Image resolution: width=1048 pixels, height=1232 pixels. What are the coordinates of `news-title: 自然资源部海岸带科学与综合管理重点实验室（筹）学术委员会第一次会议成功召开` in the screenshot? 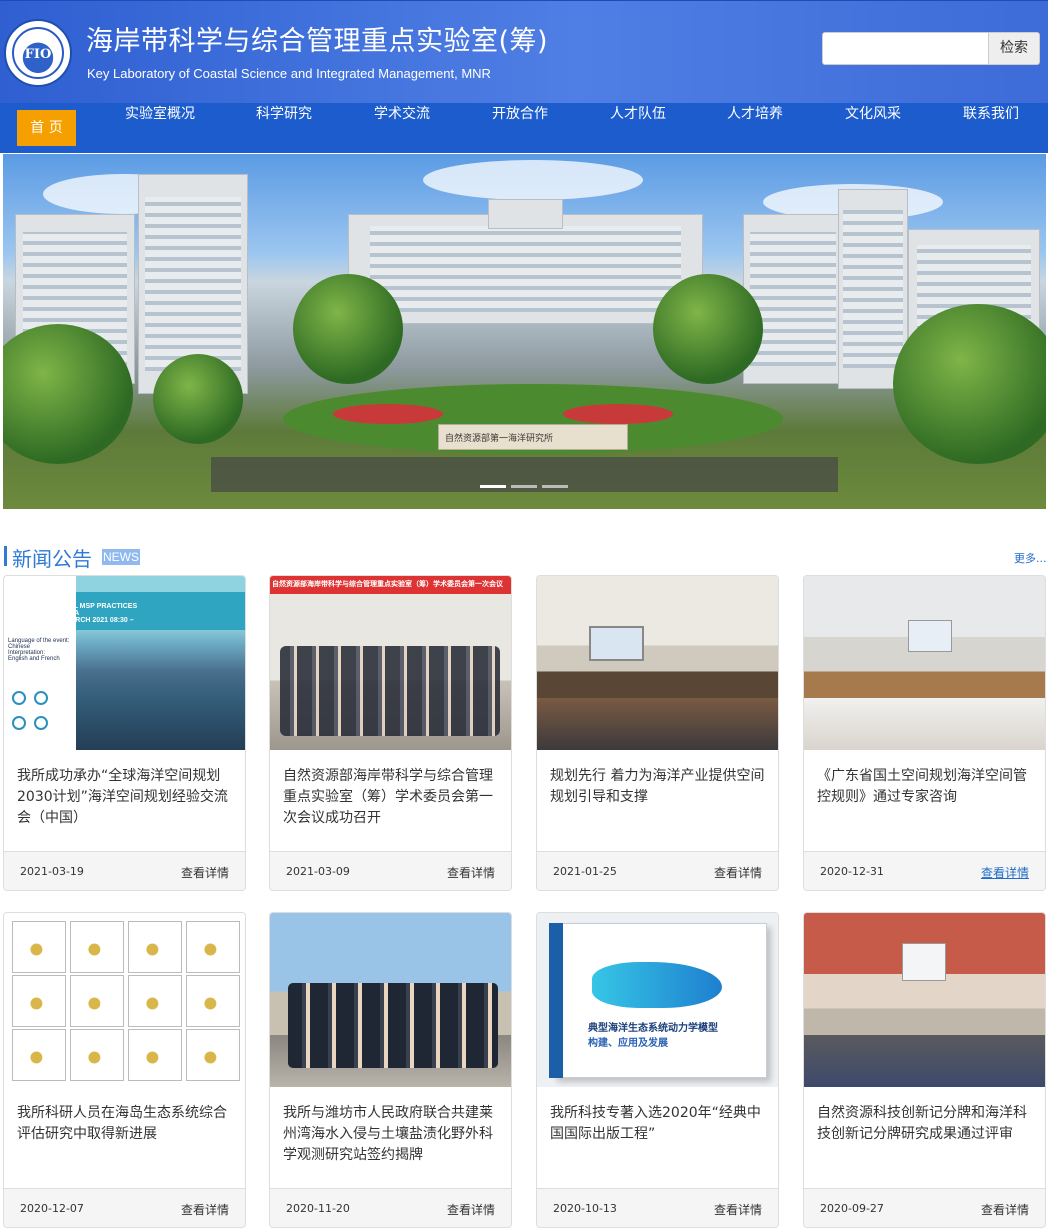 It's located at (391, 797).